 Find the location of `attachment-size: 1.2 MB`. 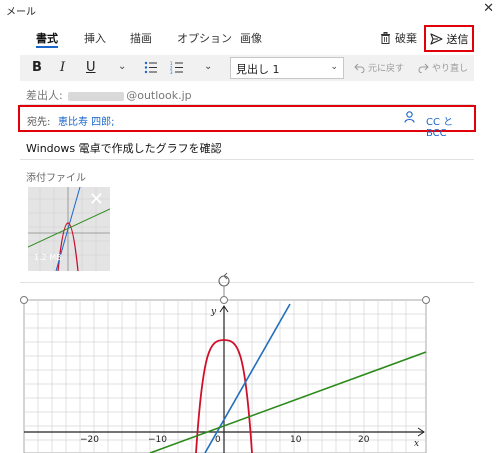

attachment-size: 1.2 MB is located at coordinates (48, 257).